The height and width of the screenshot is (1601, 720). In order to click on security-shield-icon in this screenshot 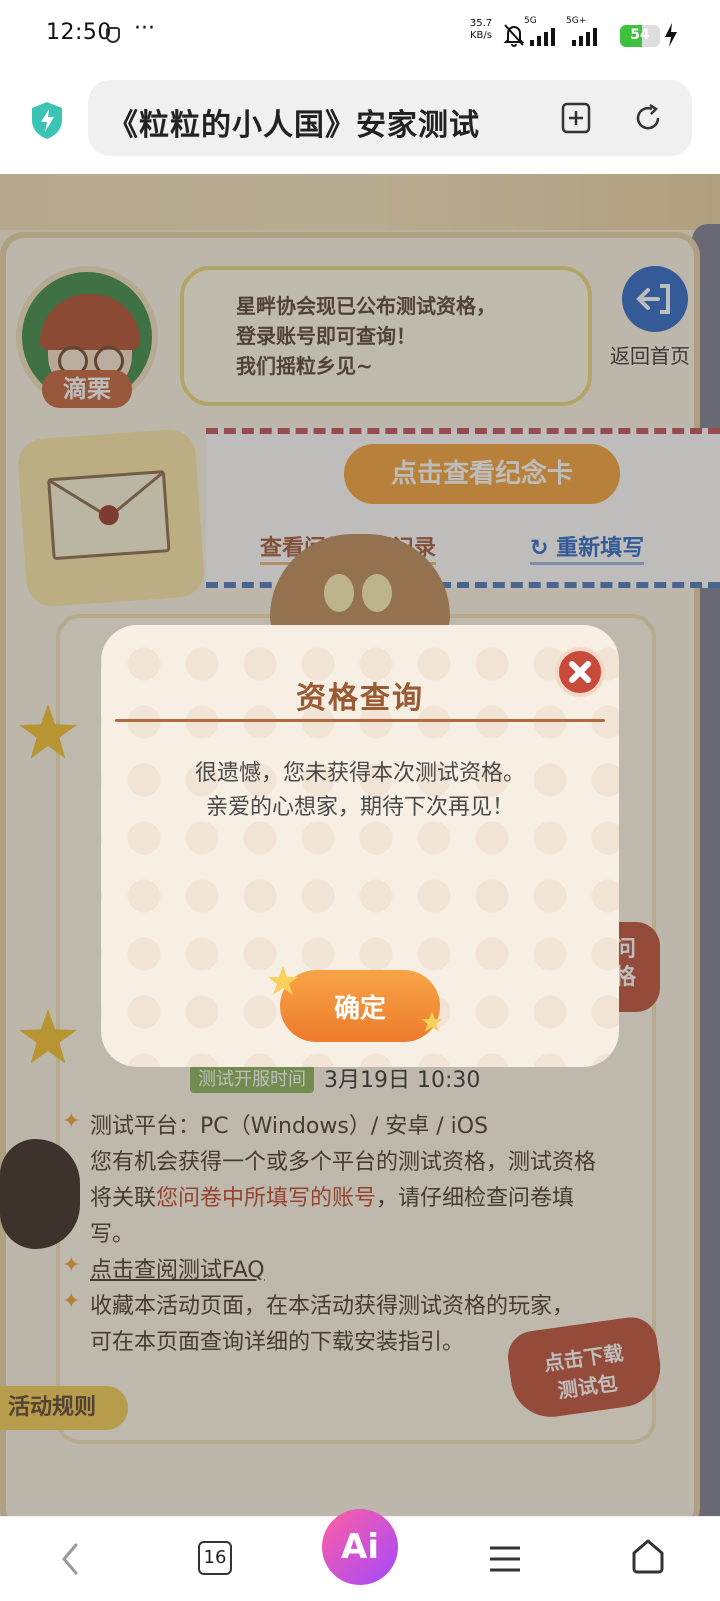, I will do `click(47, 120)`.